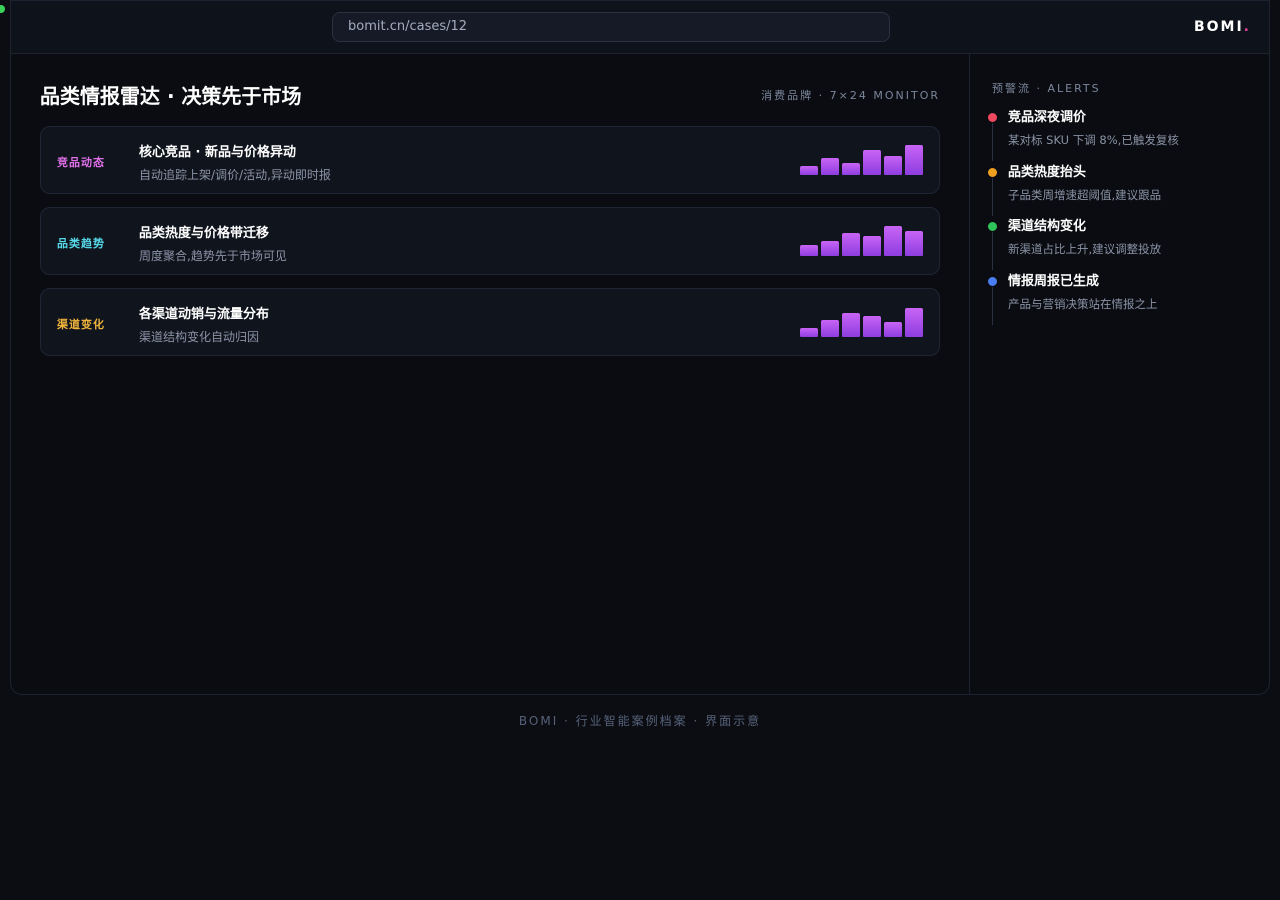 The width and height of the screenshot is (1280, 900). What do you see at coordinates (204, 233) in the screenshot?
I see `card-title: 品类热度与价格带迁移` at bounding box center [204, 233].